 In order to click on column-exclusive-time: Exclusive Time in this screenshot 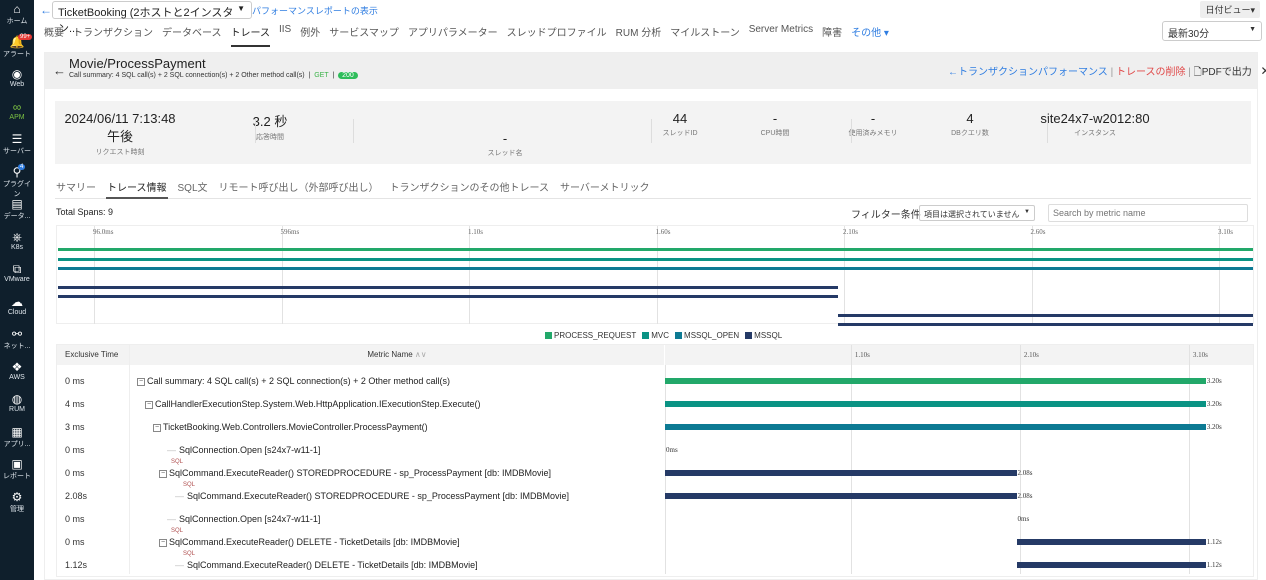, I will do `click(93, 355)`.